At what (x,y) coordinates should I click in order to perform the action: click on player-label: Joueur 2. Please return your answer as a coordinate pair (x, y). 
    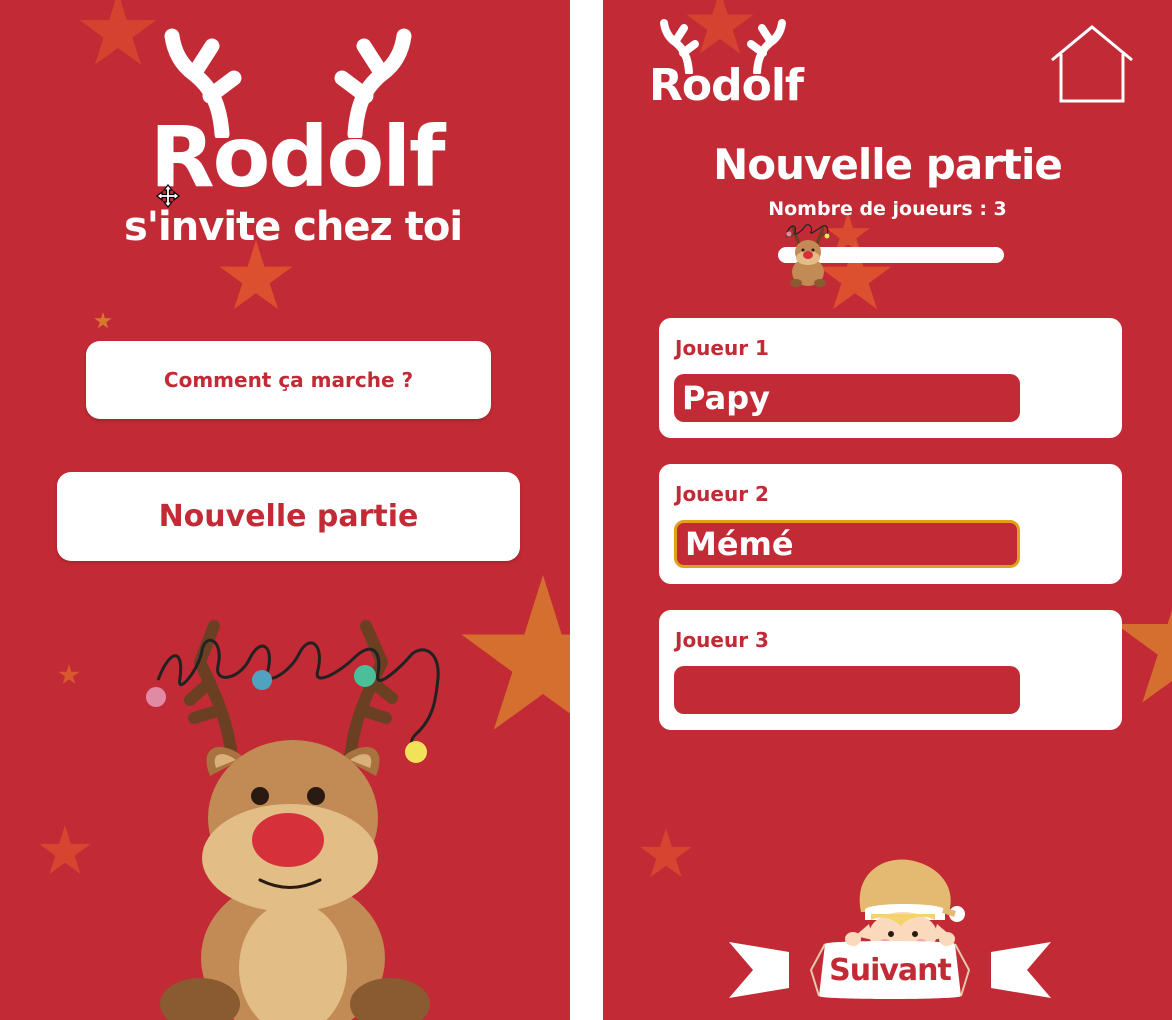
    Looking at the image, I should click on (722, 494).